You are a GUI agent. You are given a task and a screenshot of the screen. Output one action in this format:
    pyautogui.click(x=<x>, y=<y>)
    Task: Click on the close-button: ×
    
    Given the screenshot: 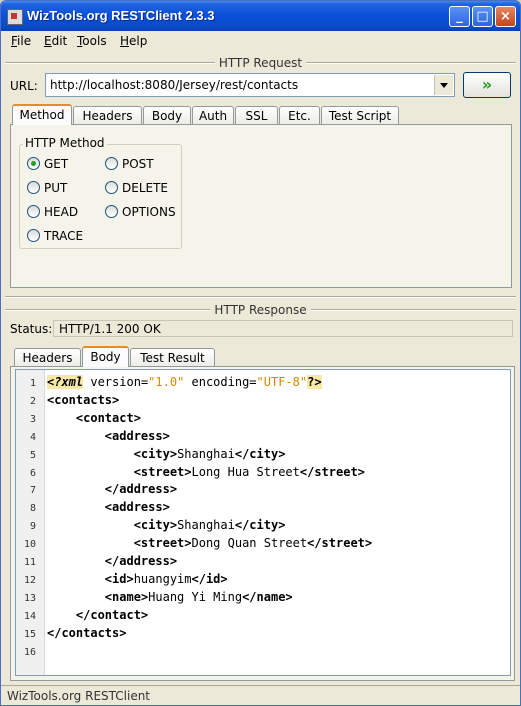 What is the action you would take?
    pyautogui.click(x=505, y=16)
    